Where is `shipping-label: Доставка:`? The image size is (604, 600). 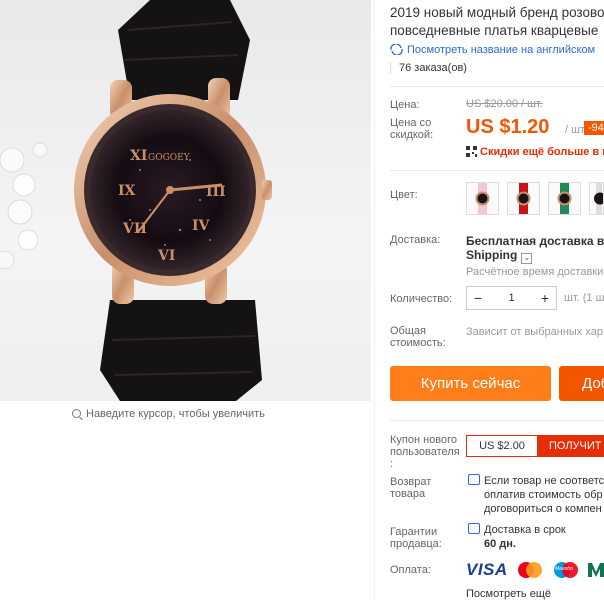 shipping-label: Доставка: is located at coordinates (415, 240).